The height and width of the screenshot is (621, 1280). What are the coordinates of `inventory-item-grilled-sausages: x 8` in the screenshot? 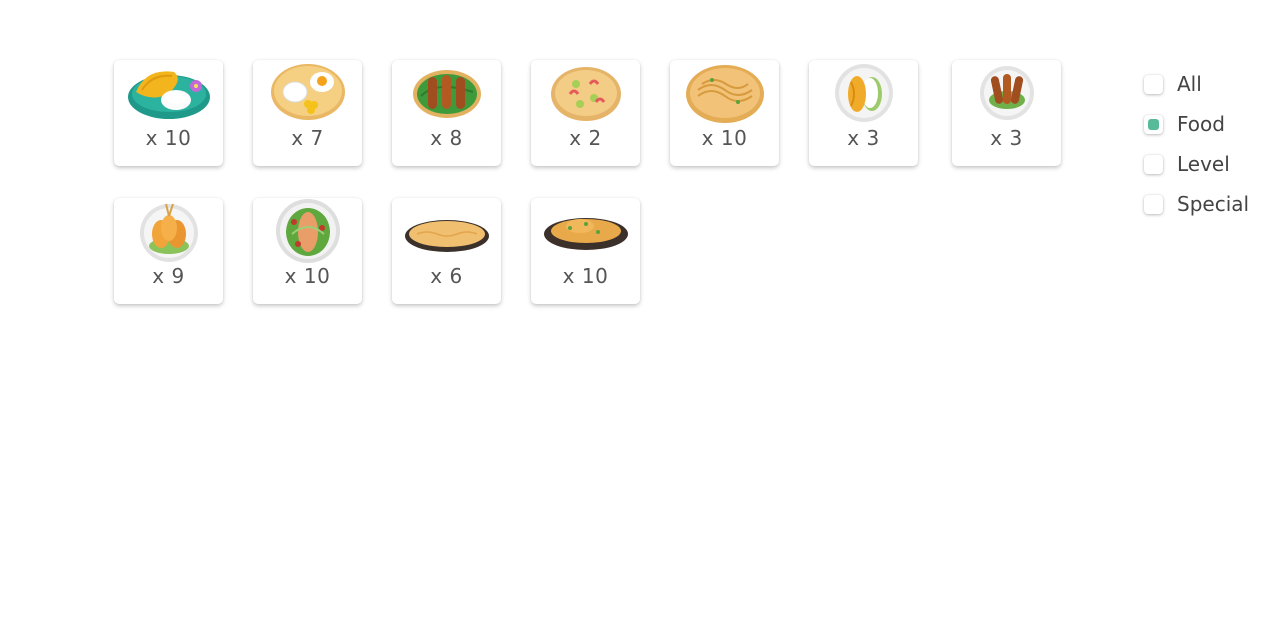 It's located at (446, 113).